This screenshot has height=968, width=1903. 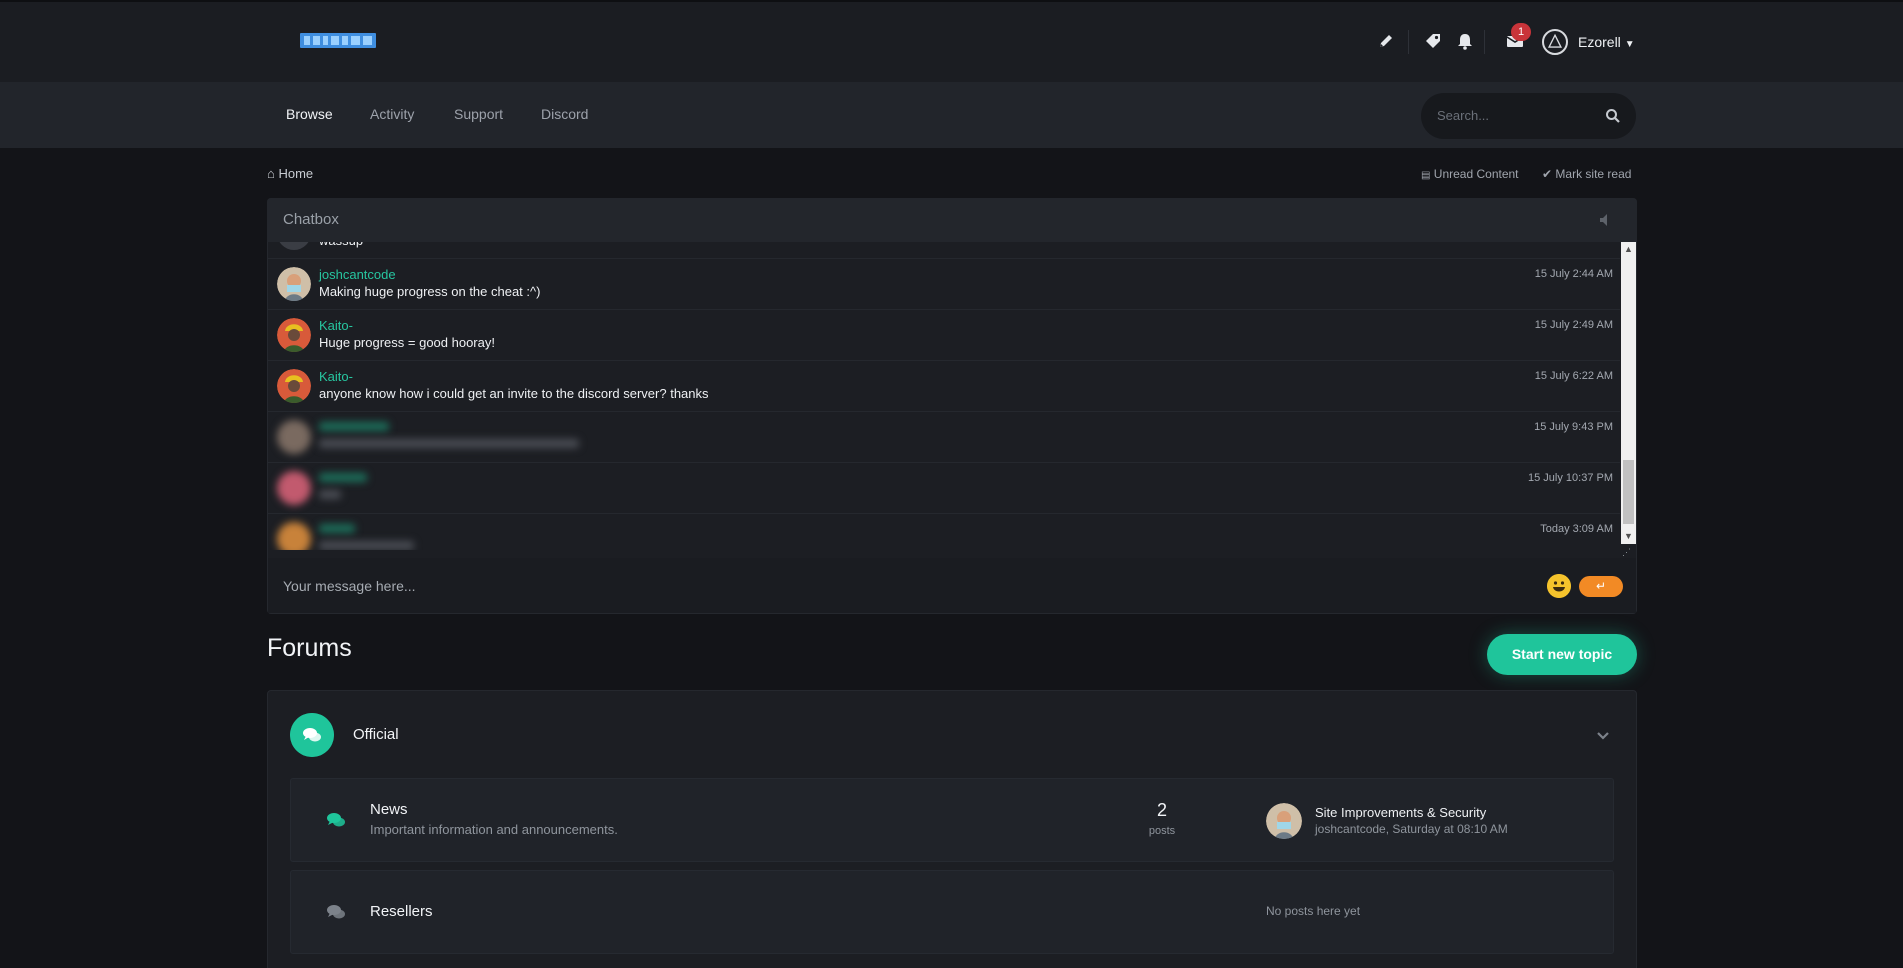 I want to click on unread-content-link: ▤ Unread Content, so click(x=1470, y=174).